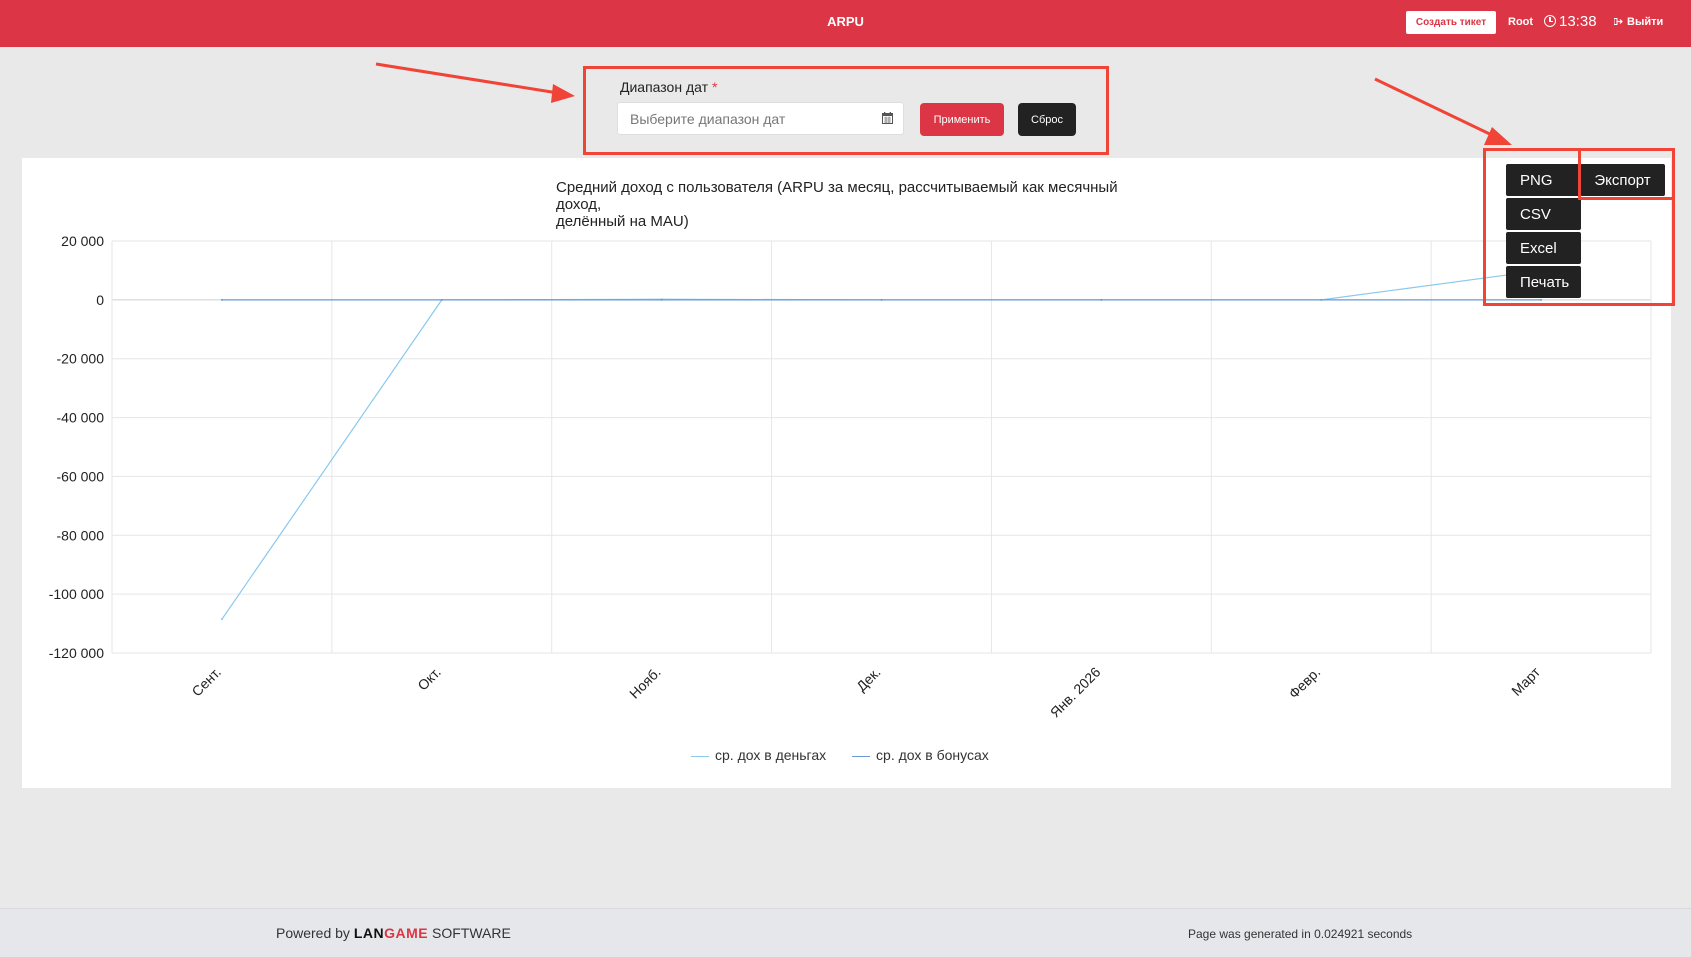  Describe the element at coordinates (369, 933) in the screenshot. I see `brand-logo-lan: LAN` at that location.